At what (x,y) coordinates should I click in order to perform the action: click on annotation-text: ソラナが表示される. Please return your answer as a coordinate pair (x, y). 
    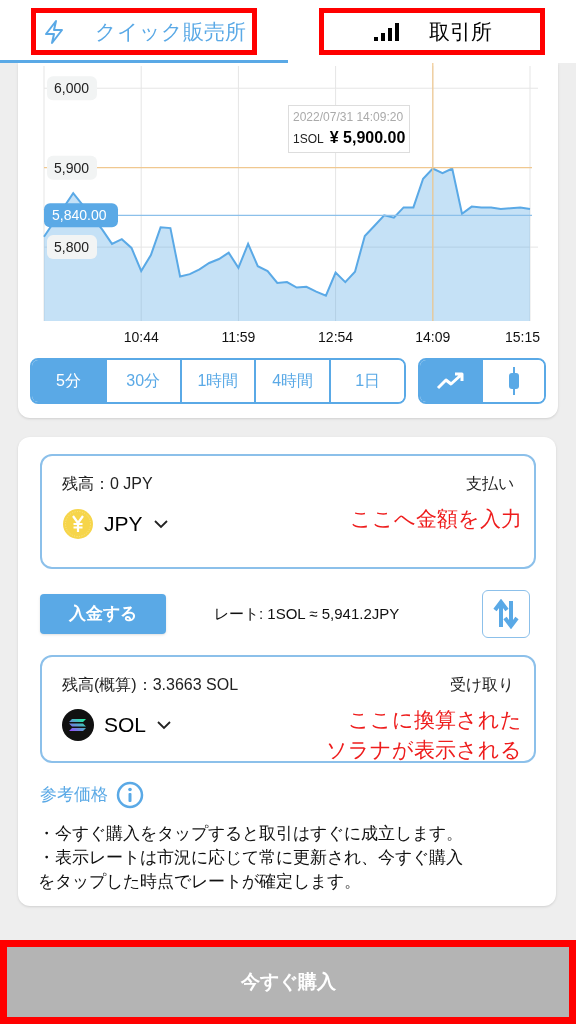
    Looking at the image, I should click on (424, 750).